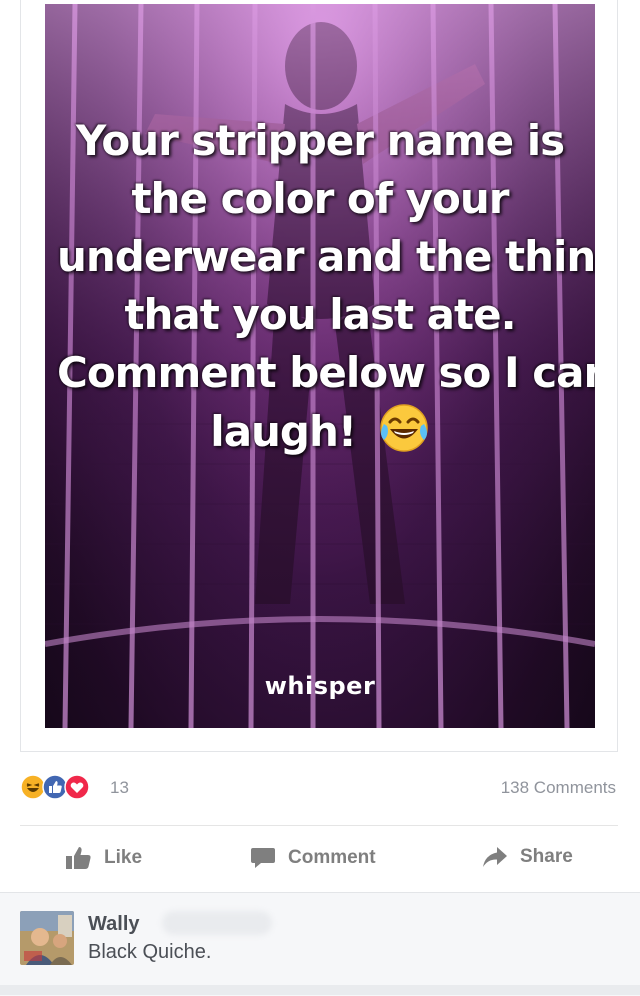 Image resolution: width=640 pixels, height=996 pixels. Describe the element at coordinates (77, 787) in the screenshot. I see `love-reaction-icon` at that location.